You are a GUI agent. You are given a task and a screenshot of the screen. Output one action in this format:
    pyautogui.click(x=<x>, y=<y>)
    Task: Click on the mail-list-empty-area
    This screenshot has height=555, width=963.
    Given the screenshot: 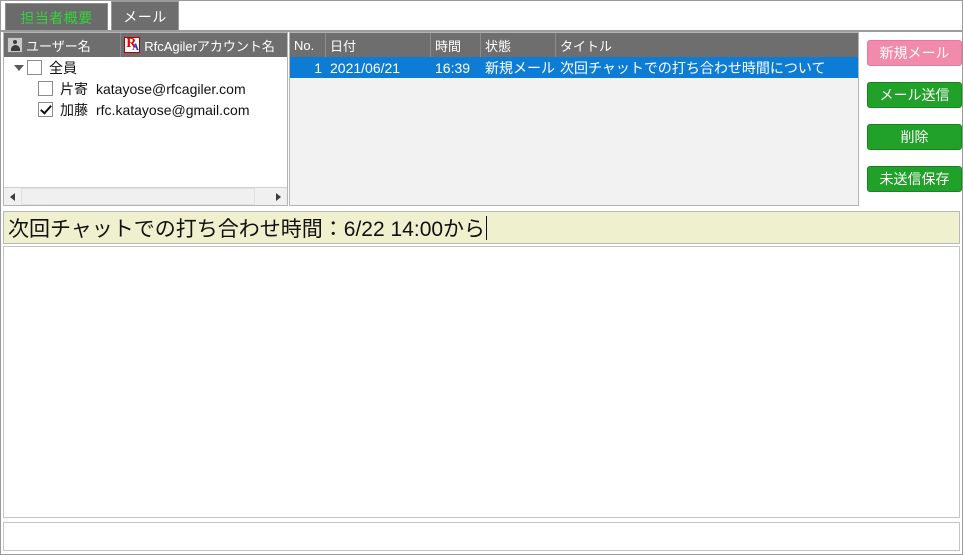 What is the action you would take?
    pyautogui.click(x=574, y=141)
    